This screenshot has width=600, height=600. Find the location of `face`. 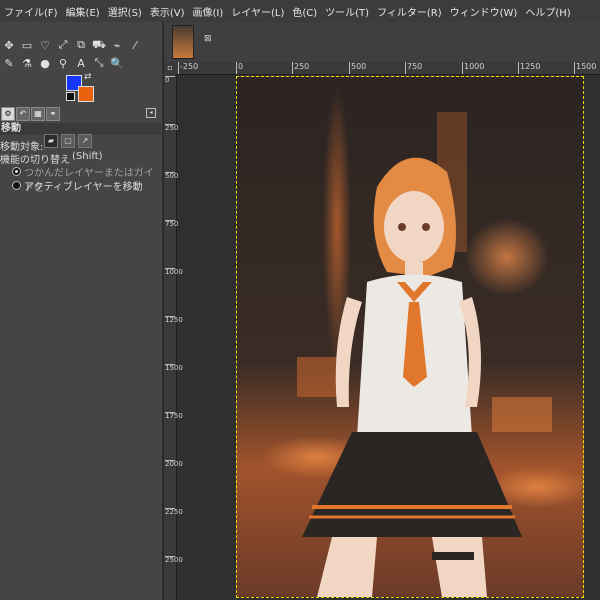

face is located at coordinates (414, 227).